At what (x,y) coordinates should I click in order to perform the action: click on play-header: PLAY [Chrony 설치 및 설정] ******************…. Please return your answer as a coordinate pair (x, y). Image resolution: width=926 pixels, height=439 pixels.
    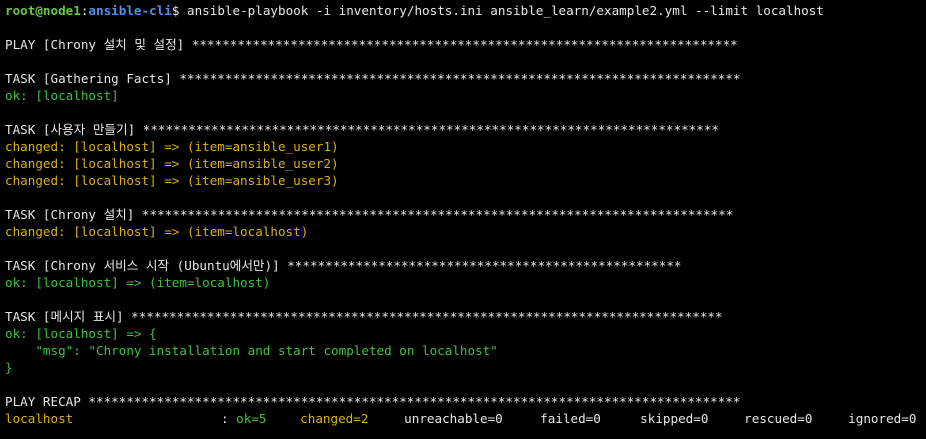
    Looking at the image, I should click on (371, 44).